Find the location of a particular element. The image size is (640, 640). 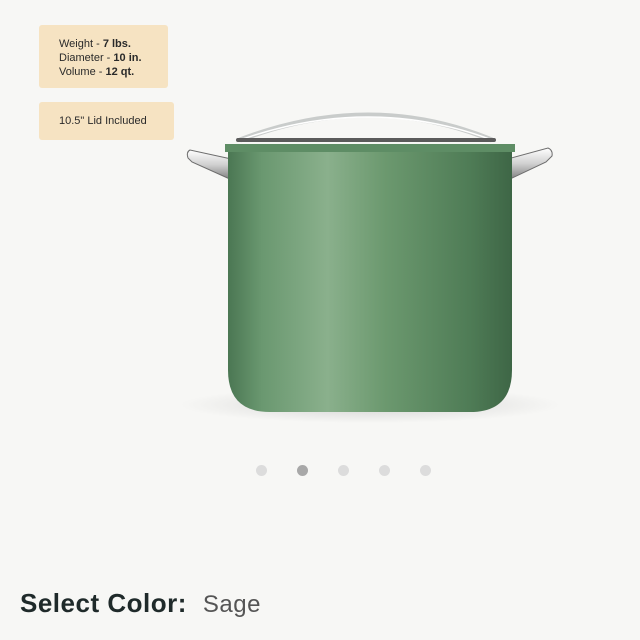

volume-value: 12 qt. is located at coordinates (120, 72).